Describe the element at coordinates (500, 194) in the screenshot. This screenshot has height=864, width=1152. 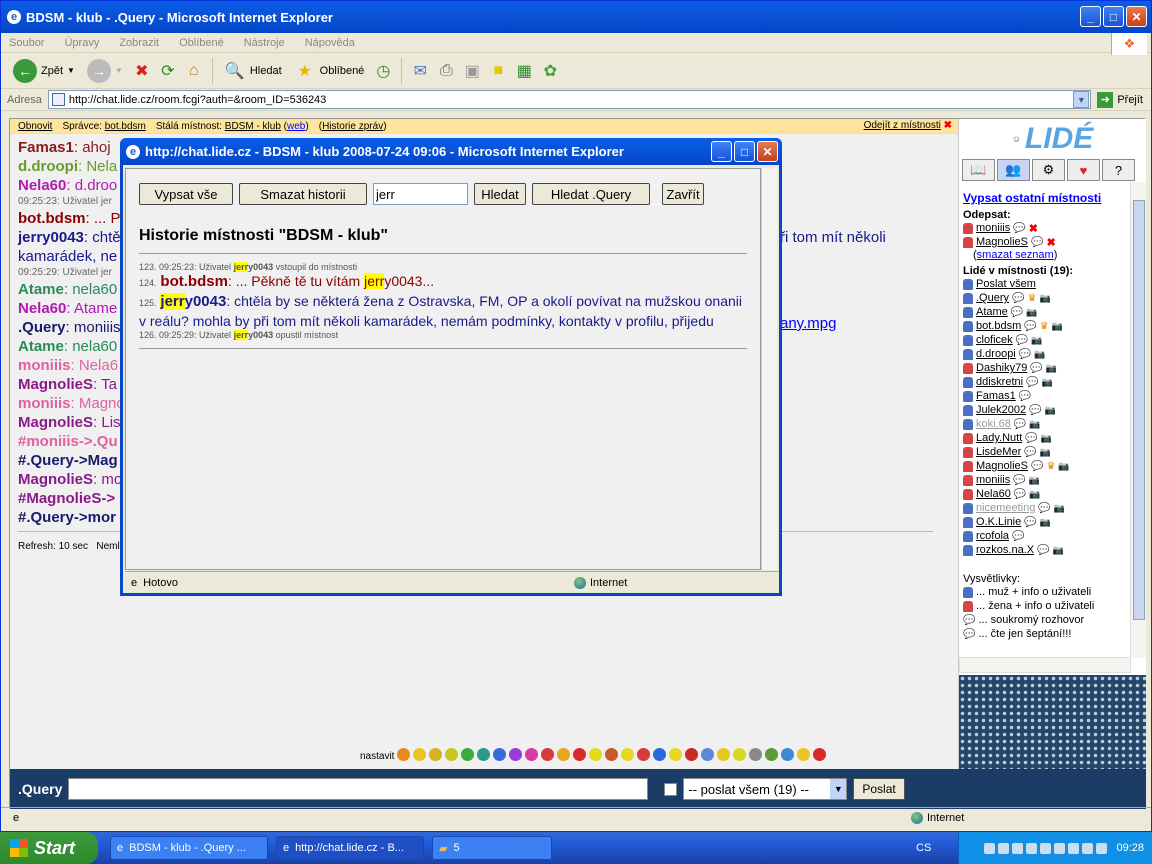
I see `search-button: Hledat` at that location.